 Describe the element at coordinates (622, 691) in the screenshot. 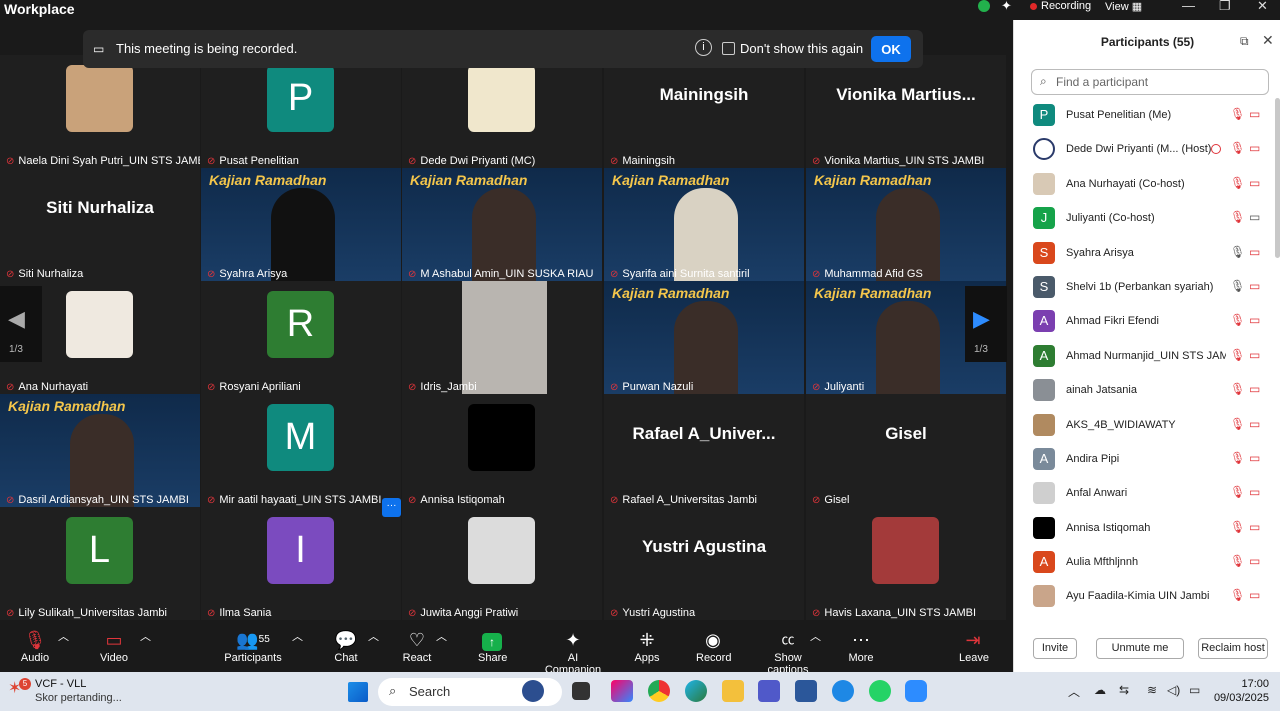

I see `copilot-icon` at that location.